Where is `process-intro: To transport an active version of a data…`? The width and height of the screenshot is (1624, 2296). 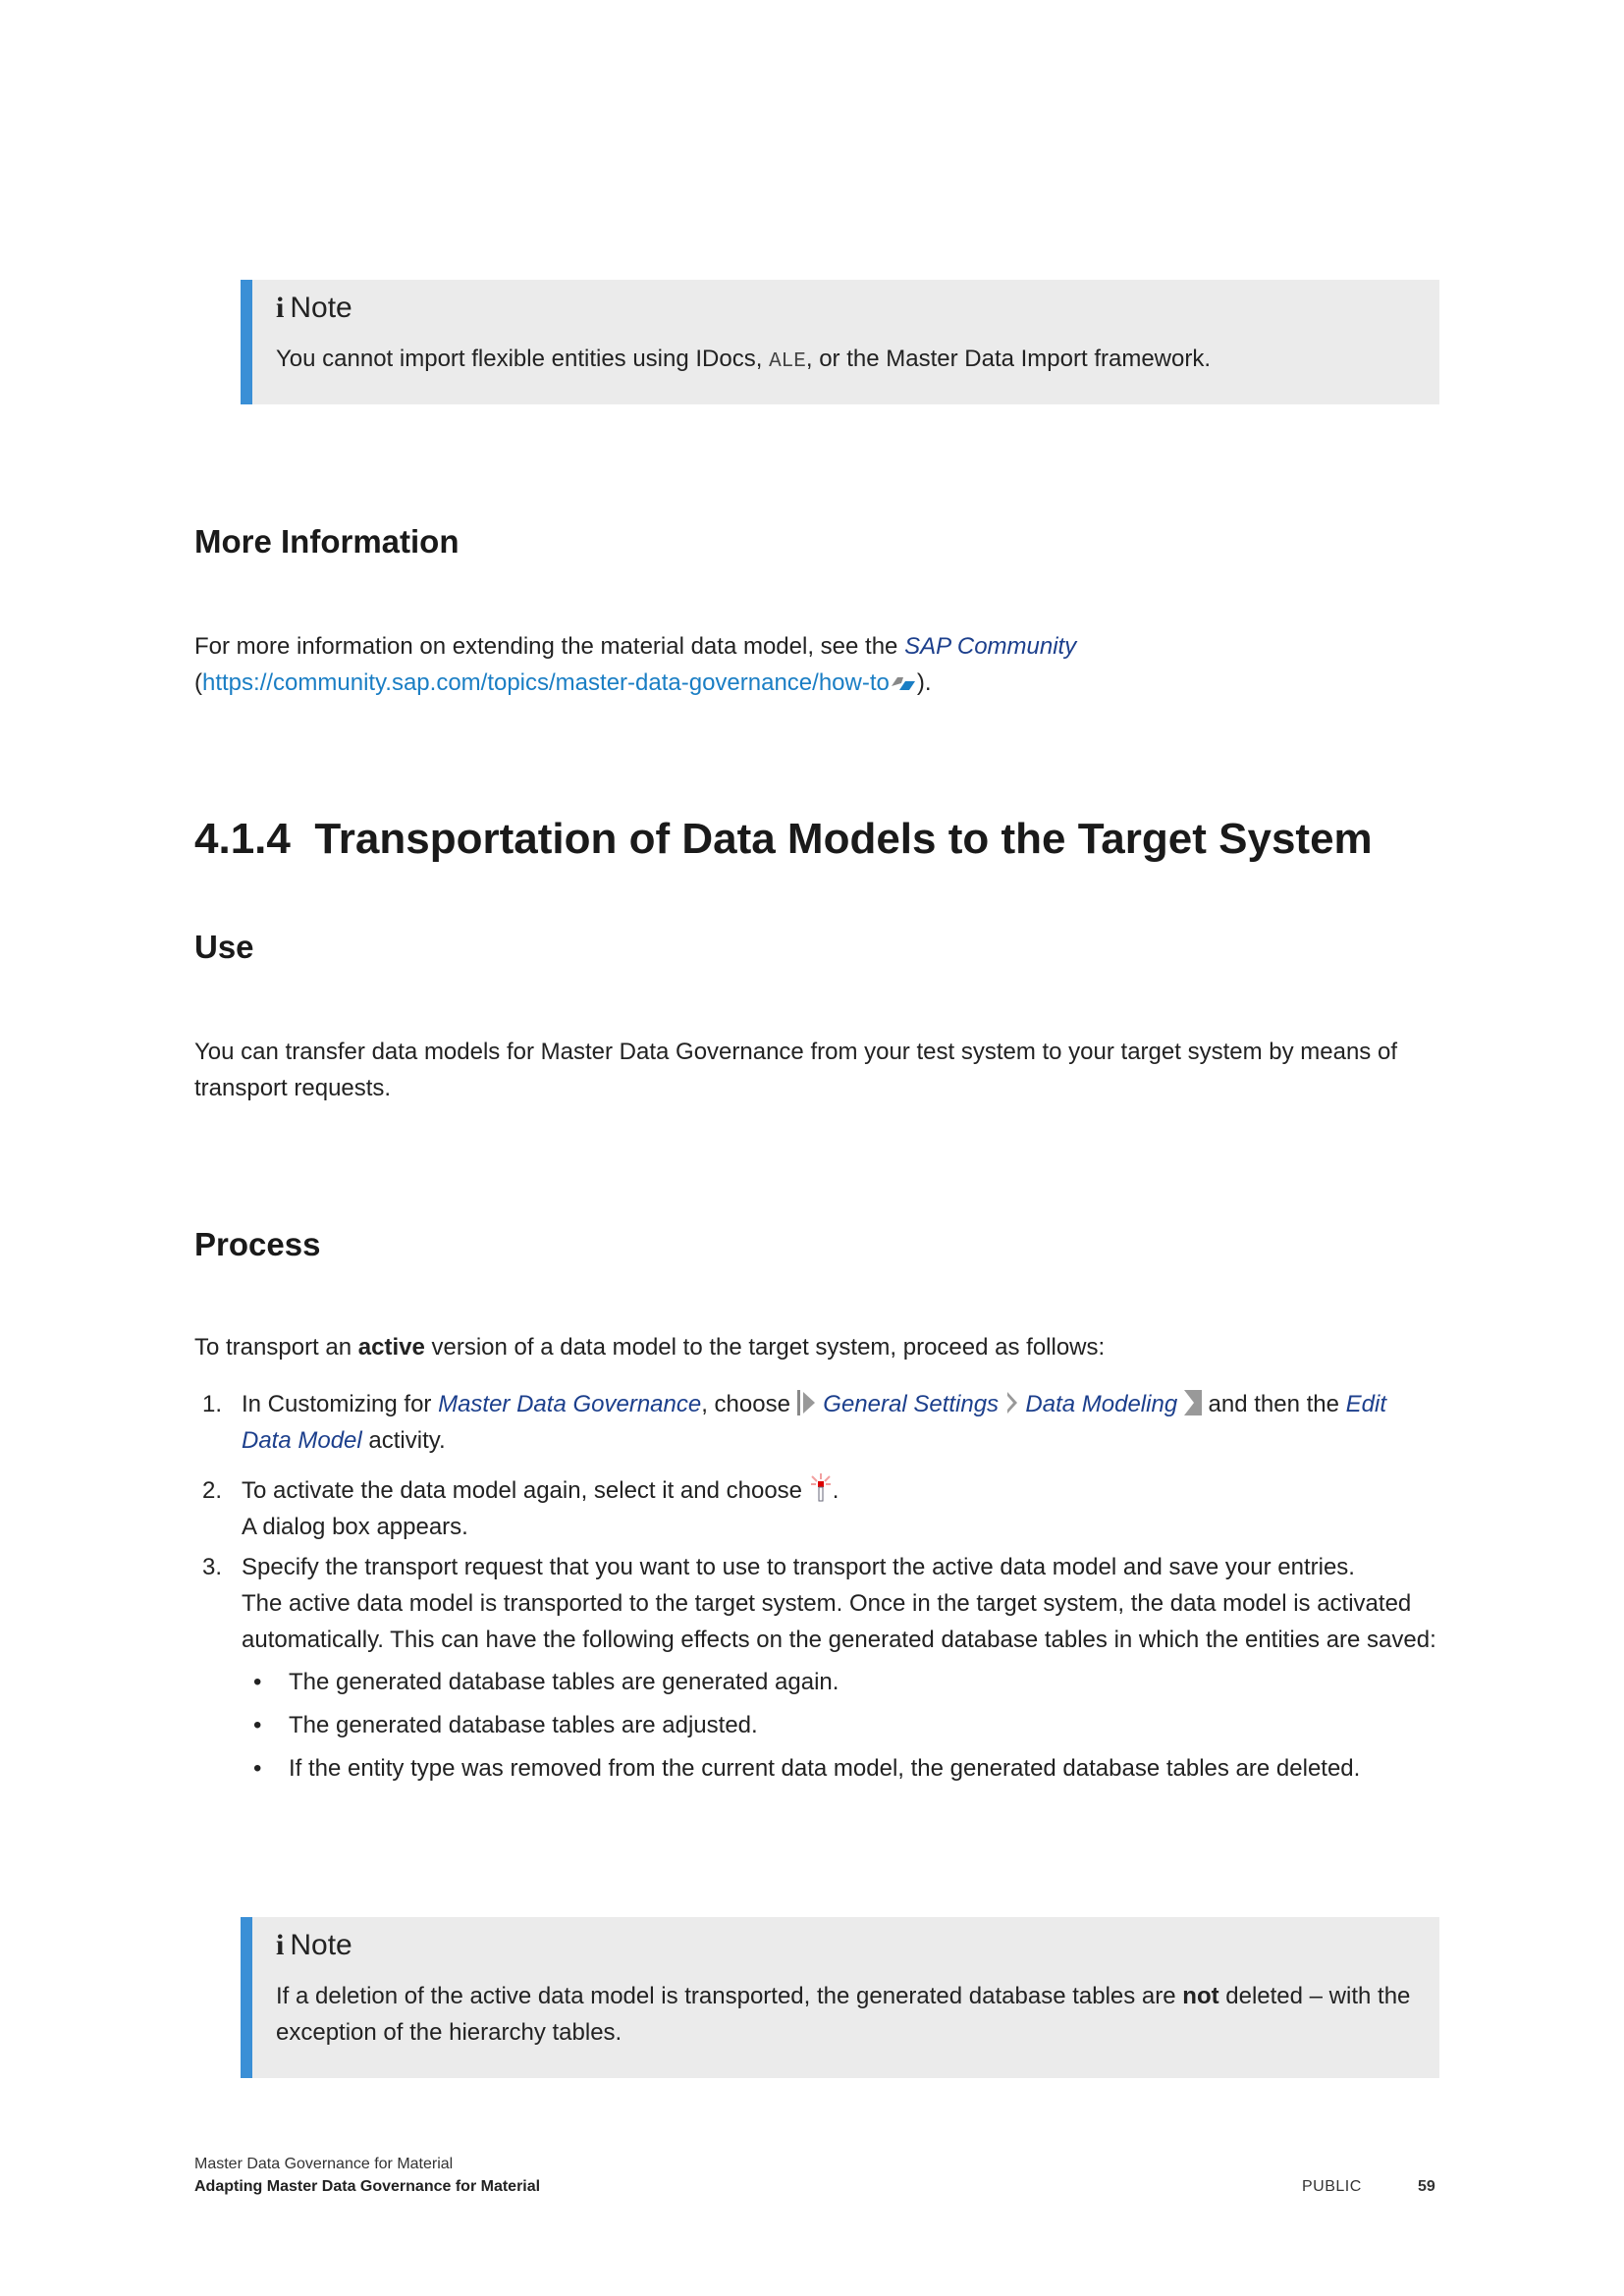
process-intro: To transport an active version of a data… is located at coordinates (650, 1347).